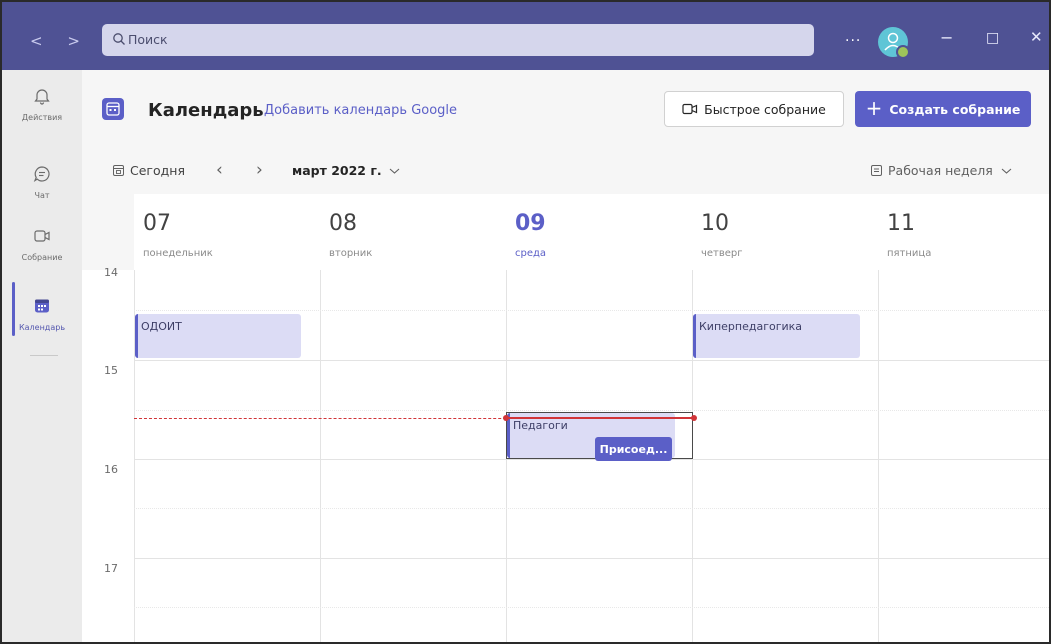 The image size is (1051, 644). Describe the element at coordinates (343, 223) in the screenshot. I see `day-number: 08` at that location.